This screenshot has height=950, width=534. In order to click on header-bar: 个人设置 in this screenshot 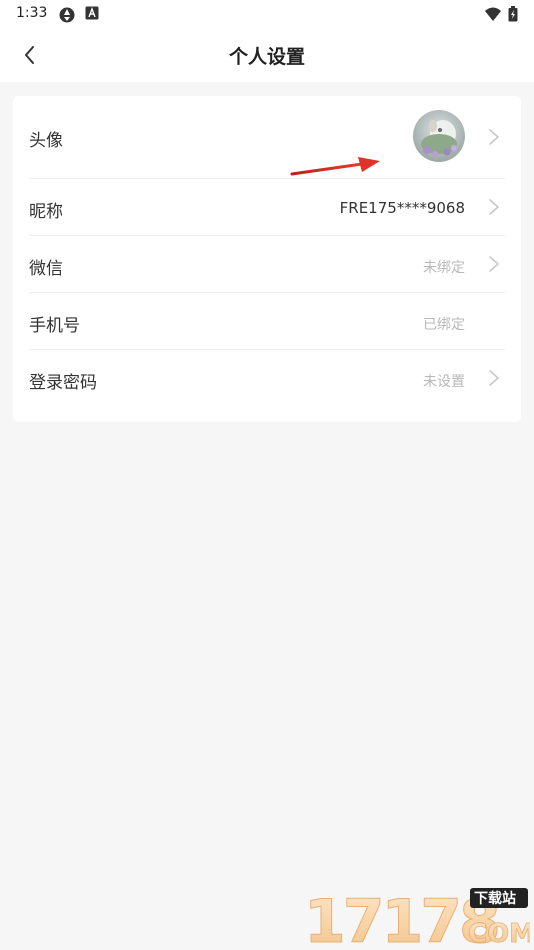, I will do `click(267, 55)`.